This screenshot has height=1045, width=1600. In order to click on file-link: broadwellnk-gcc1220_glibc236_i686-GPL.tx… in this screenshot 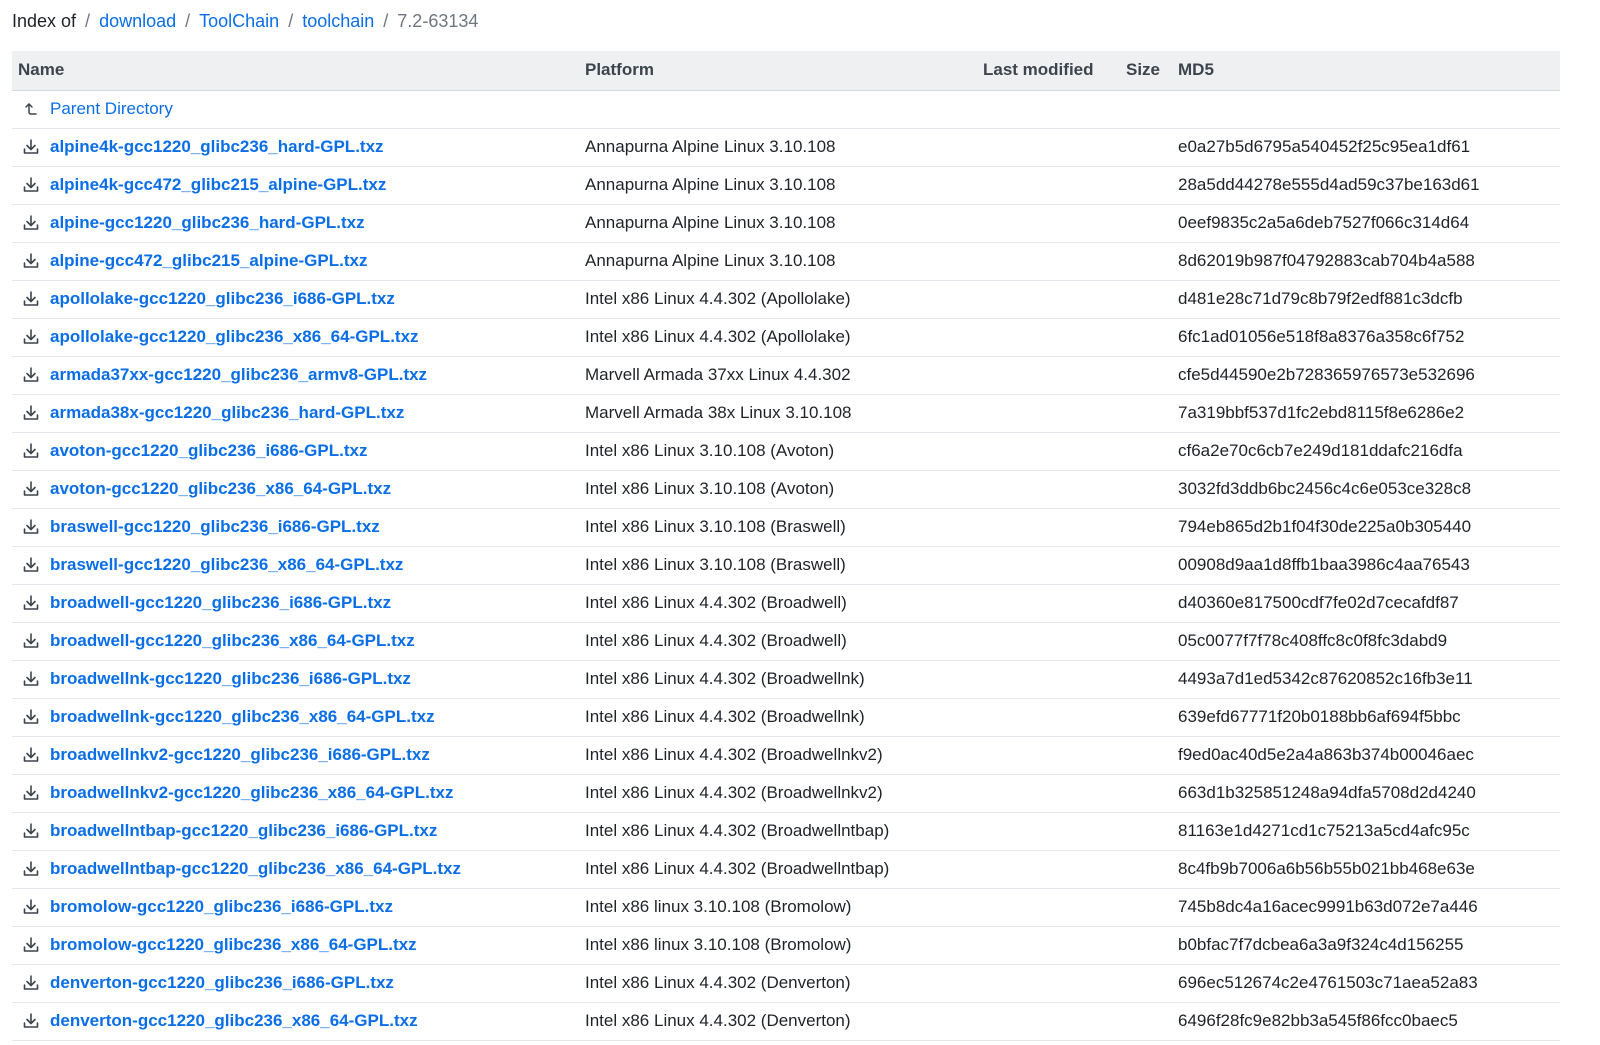, I will do `click(230, 679)`.